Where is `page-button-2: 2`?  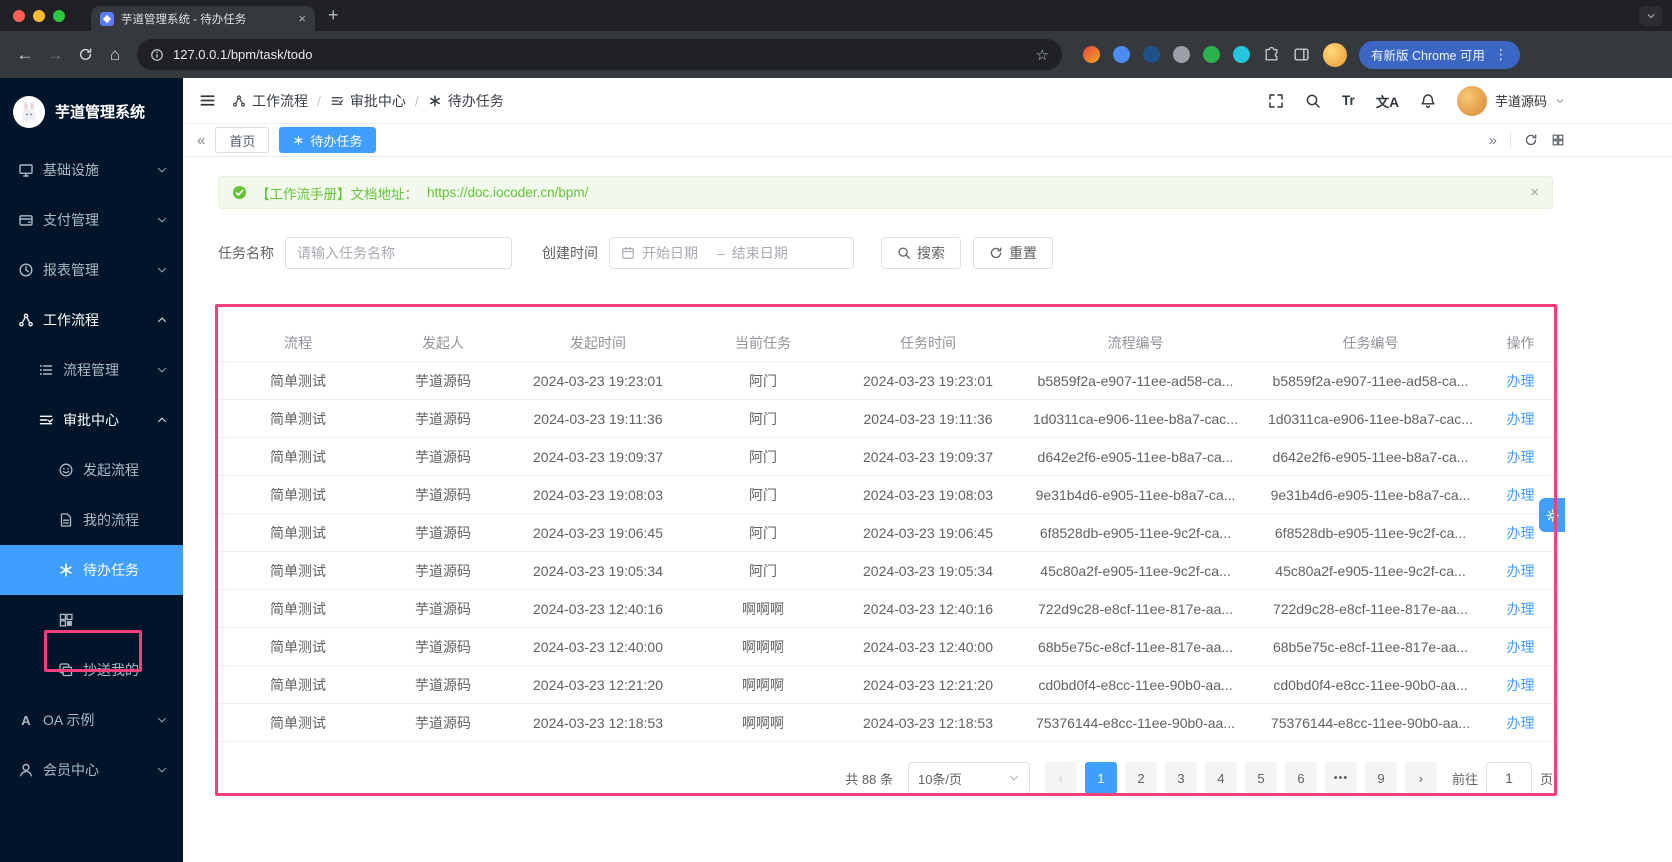 page-button-2: 2 is located at coordinates (1140, 778).